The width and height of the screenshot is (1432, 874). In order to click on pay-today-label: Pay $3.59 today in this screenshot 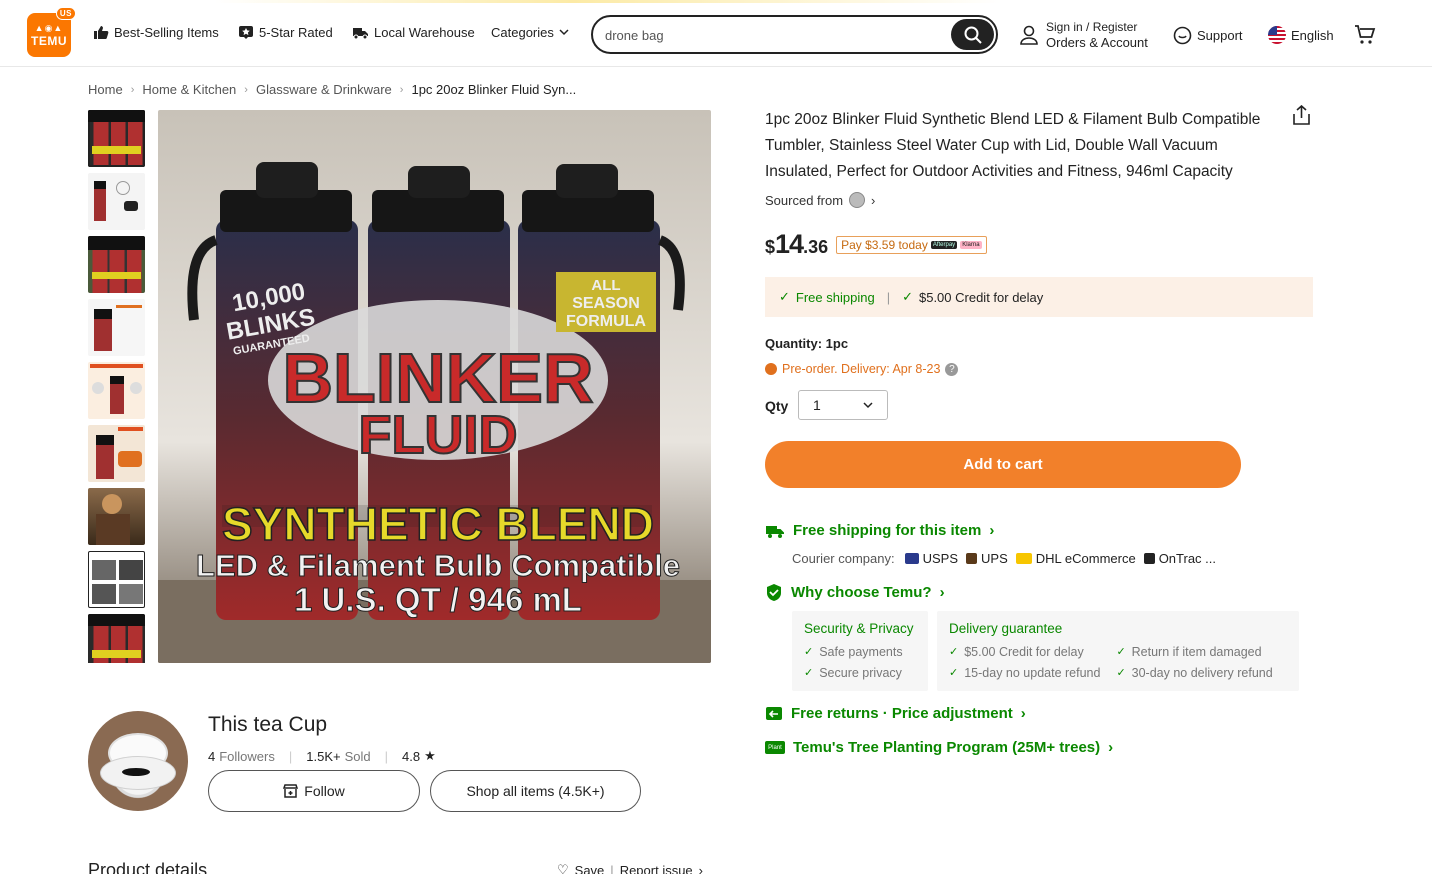, I will do `click(884, 245)`.